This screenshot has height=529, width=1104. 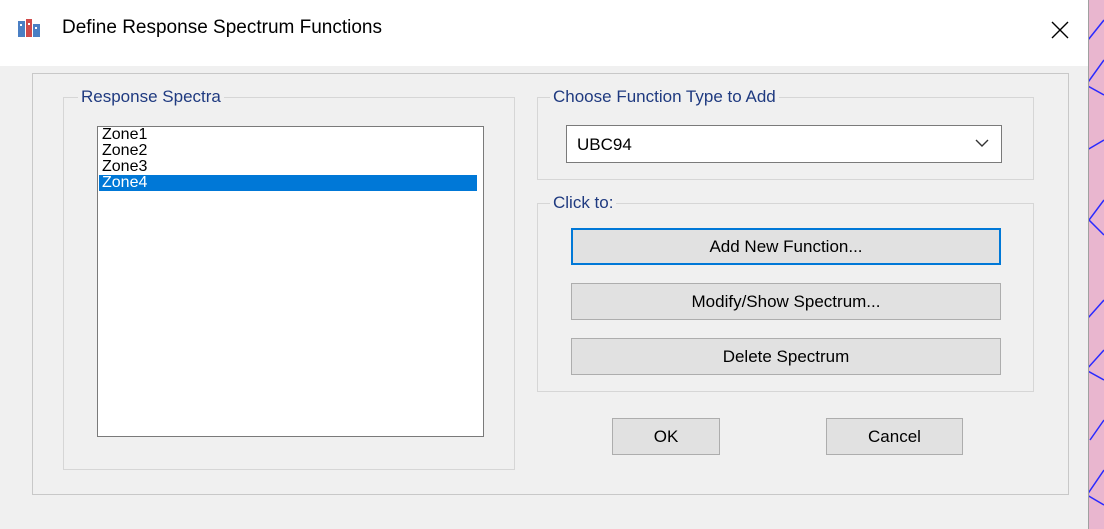 I want to click on function-type-label: Choose Function Type to Add, so click(x=664, y=97).